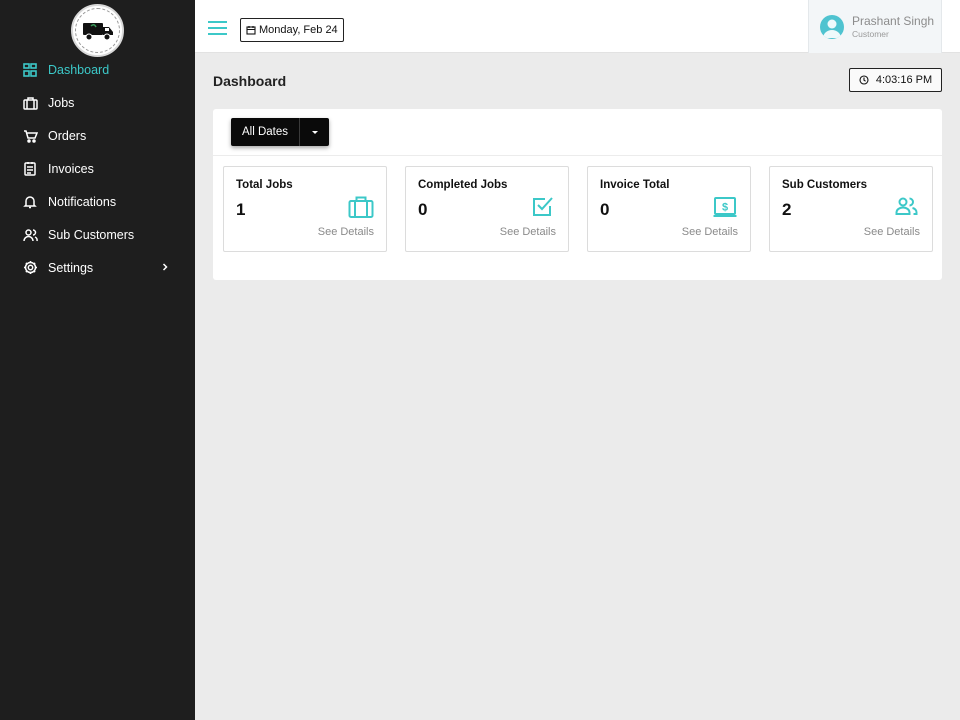  What do you see at coordinates (787, 209) in the screenshot?
I see `card-value: 2` at bounding box center [787, 209].